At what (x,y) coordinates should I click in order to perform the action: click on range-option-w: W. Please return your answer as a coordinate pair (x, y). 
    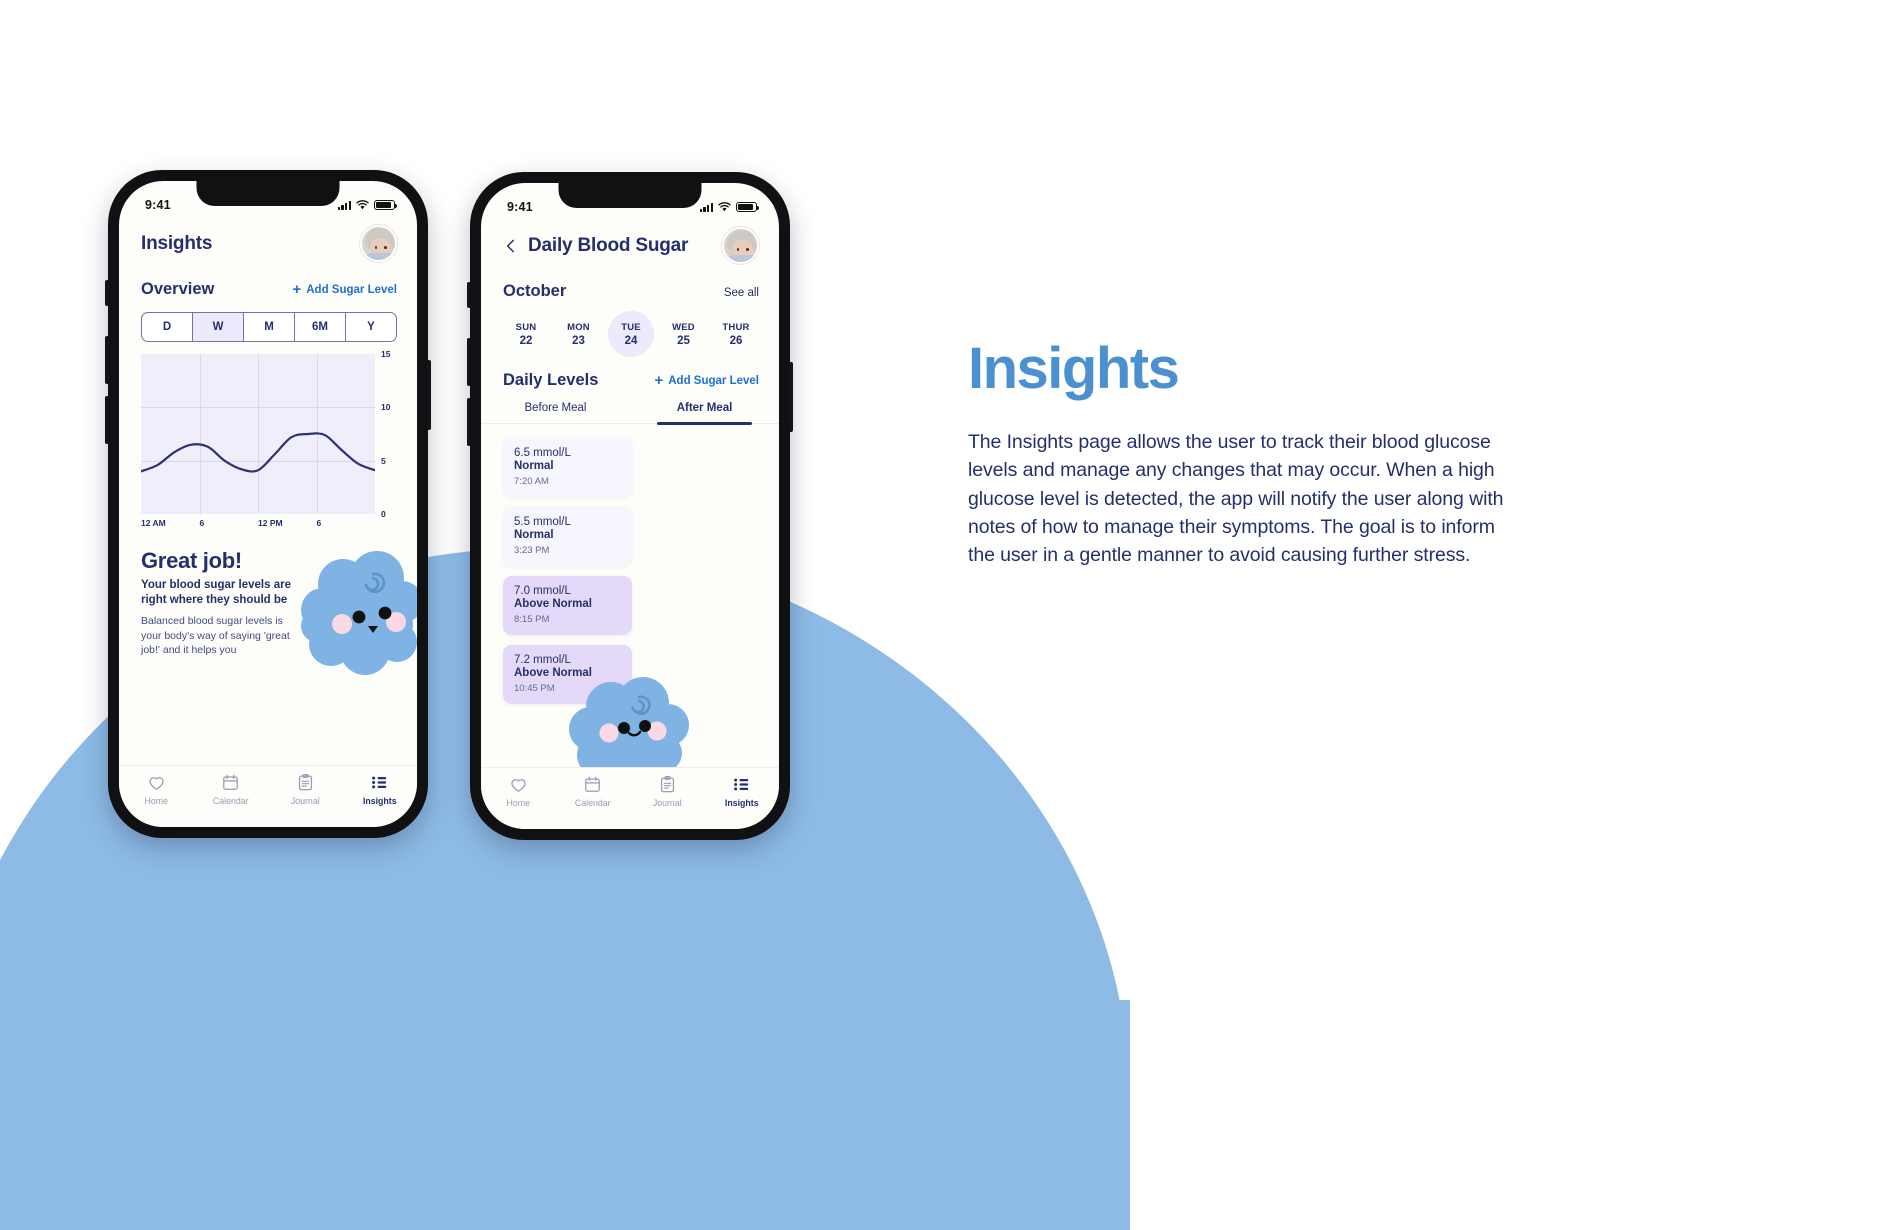
    Looking at the image, I should click on (218, 327).